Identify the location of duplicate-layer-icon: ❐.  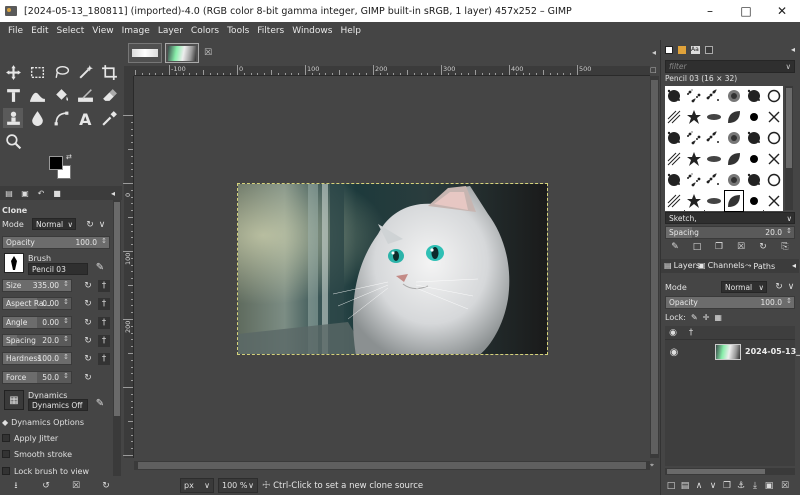
(727, 486).